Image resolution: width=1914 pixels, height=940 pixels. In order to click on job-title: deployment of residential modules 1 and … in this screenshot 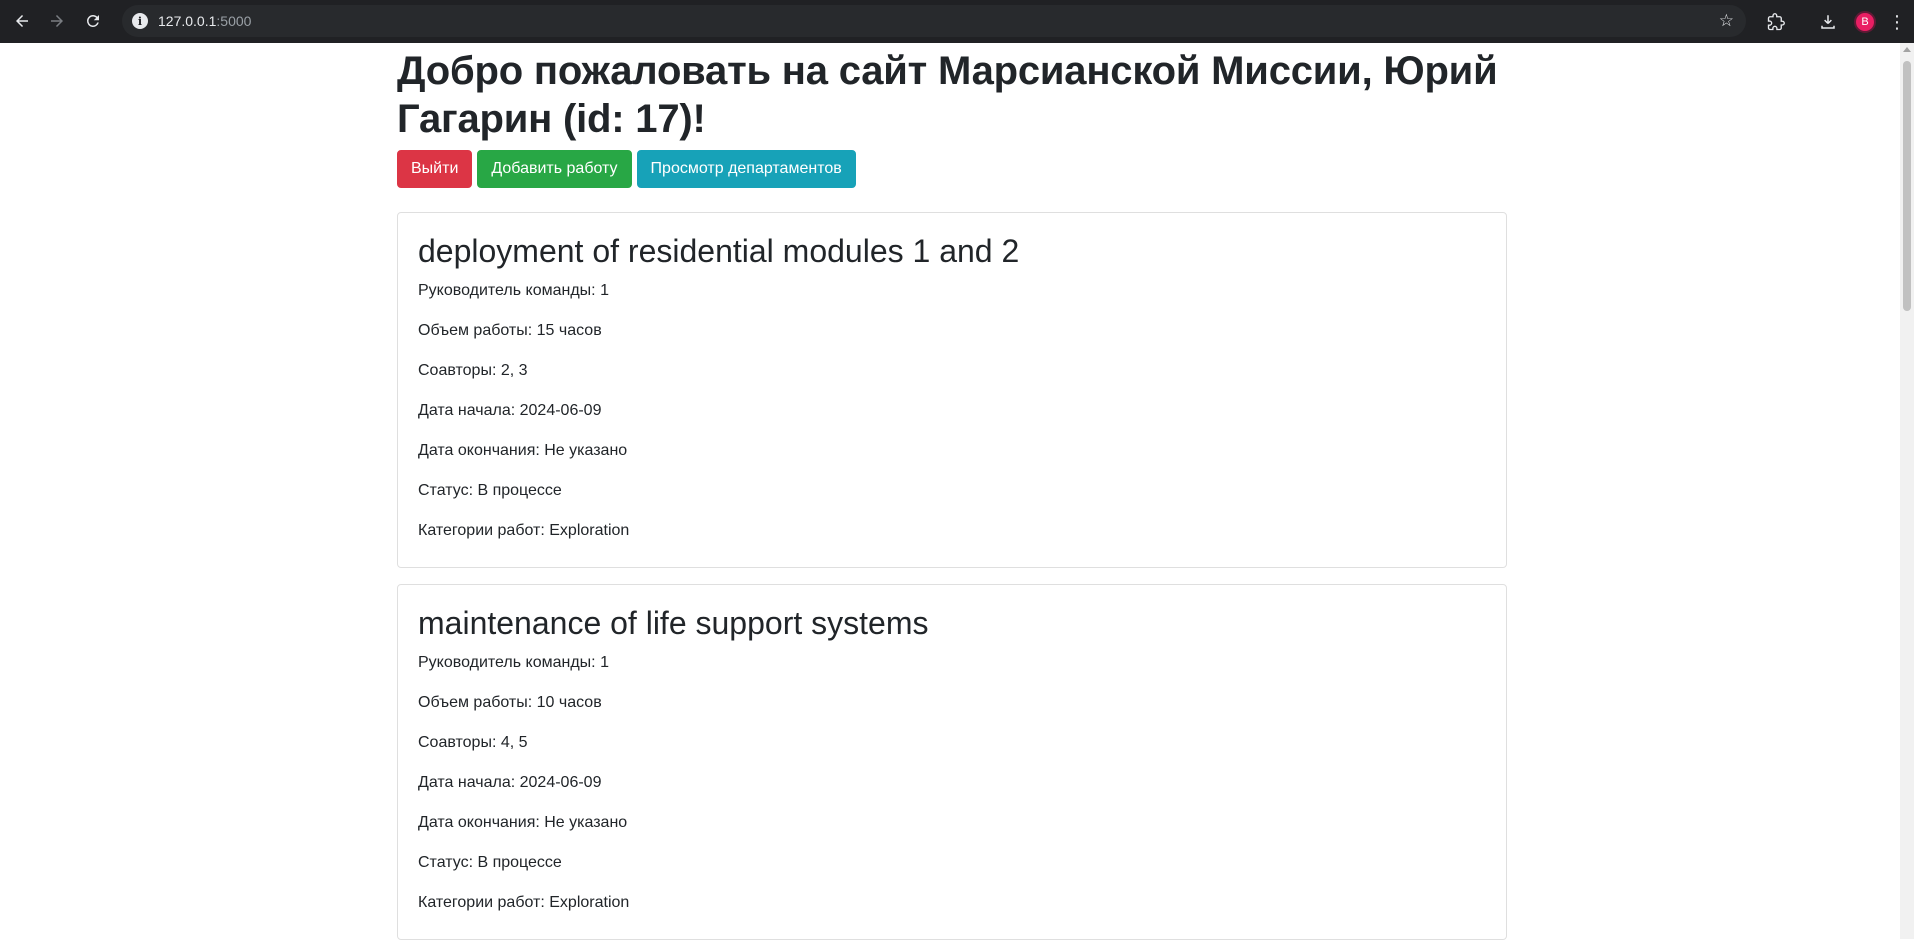, I will do `click(719, 251)`.